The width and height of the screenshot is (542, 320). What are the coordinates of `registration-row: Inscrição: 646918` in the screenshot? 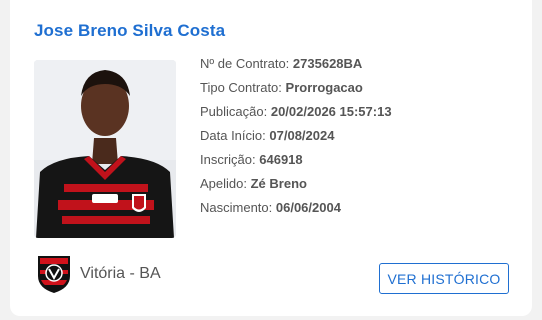 It's located at (296, 164).